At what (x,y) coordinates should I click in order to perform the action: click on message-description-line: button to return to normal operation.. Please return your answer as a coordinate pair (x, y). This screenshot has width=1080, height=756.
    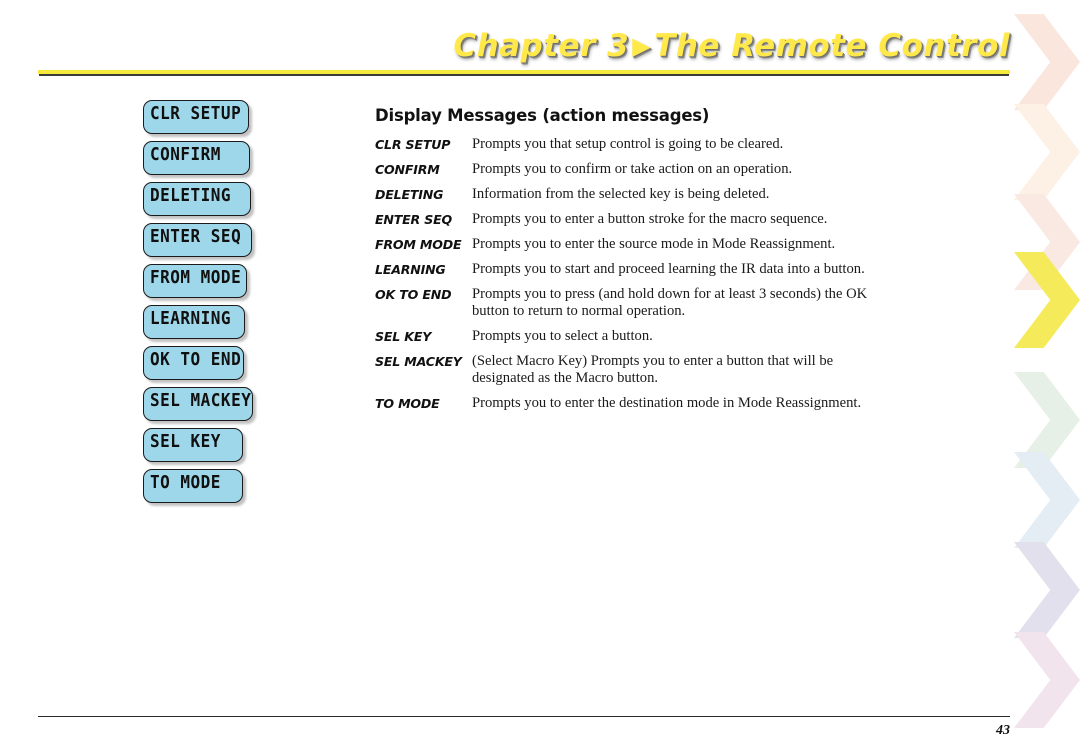
    Looking at the image, I should click on (579, 311).